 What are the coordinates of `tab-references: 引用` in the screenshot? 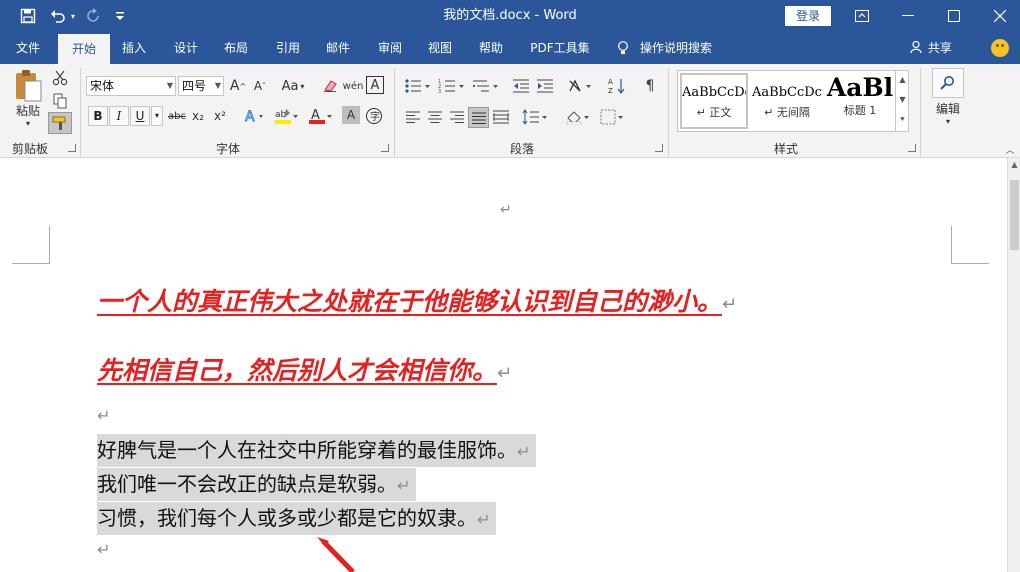 It's located at (288, 48).